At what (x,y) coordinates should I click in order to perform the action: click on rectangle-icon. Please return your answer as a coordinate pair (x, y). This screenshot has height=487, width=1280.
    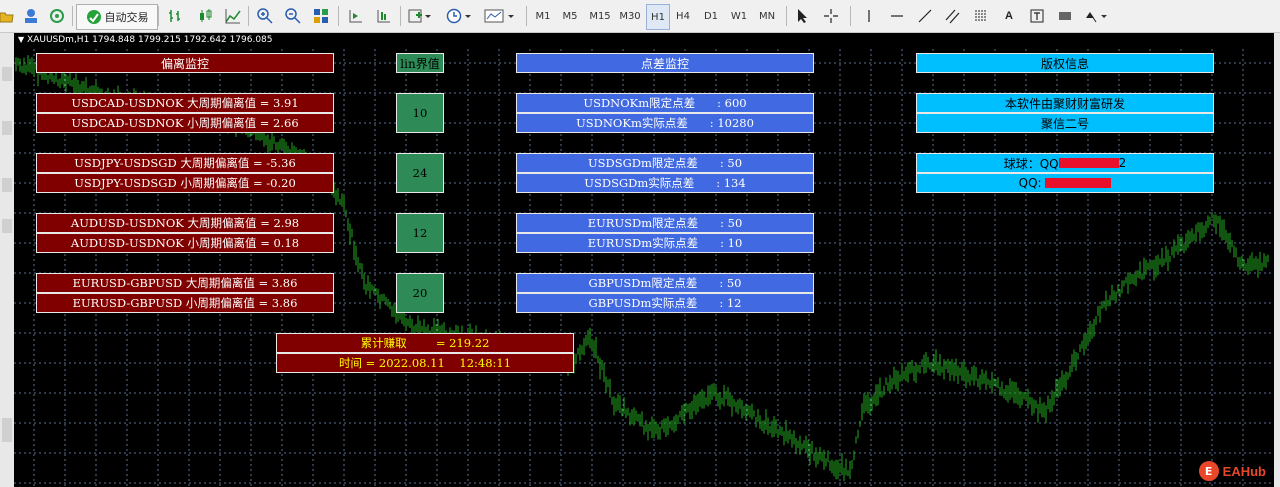
    Looking at the image, I should click on (1065, 16).